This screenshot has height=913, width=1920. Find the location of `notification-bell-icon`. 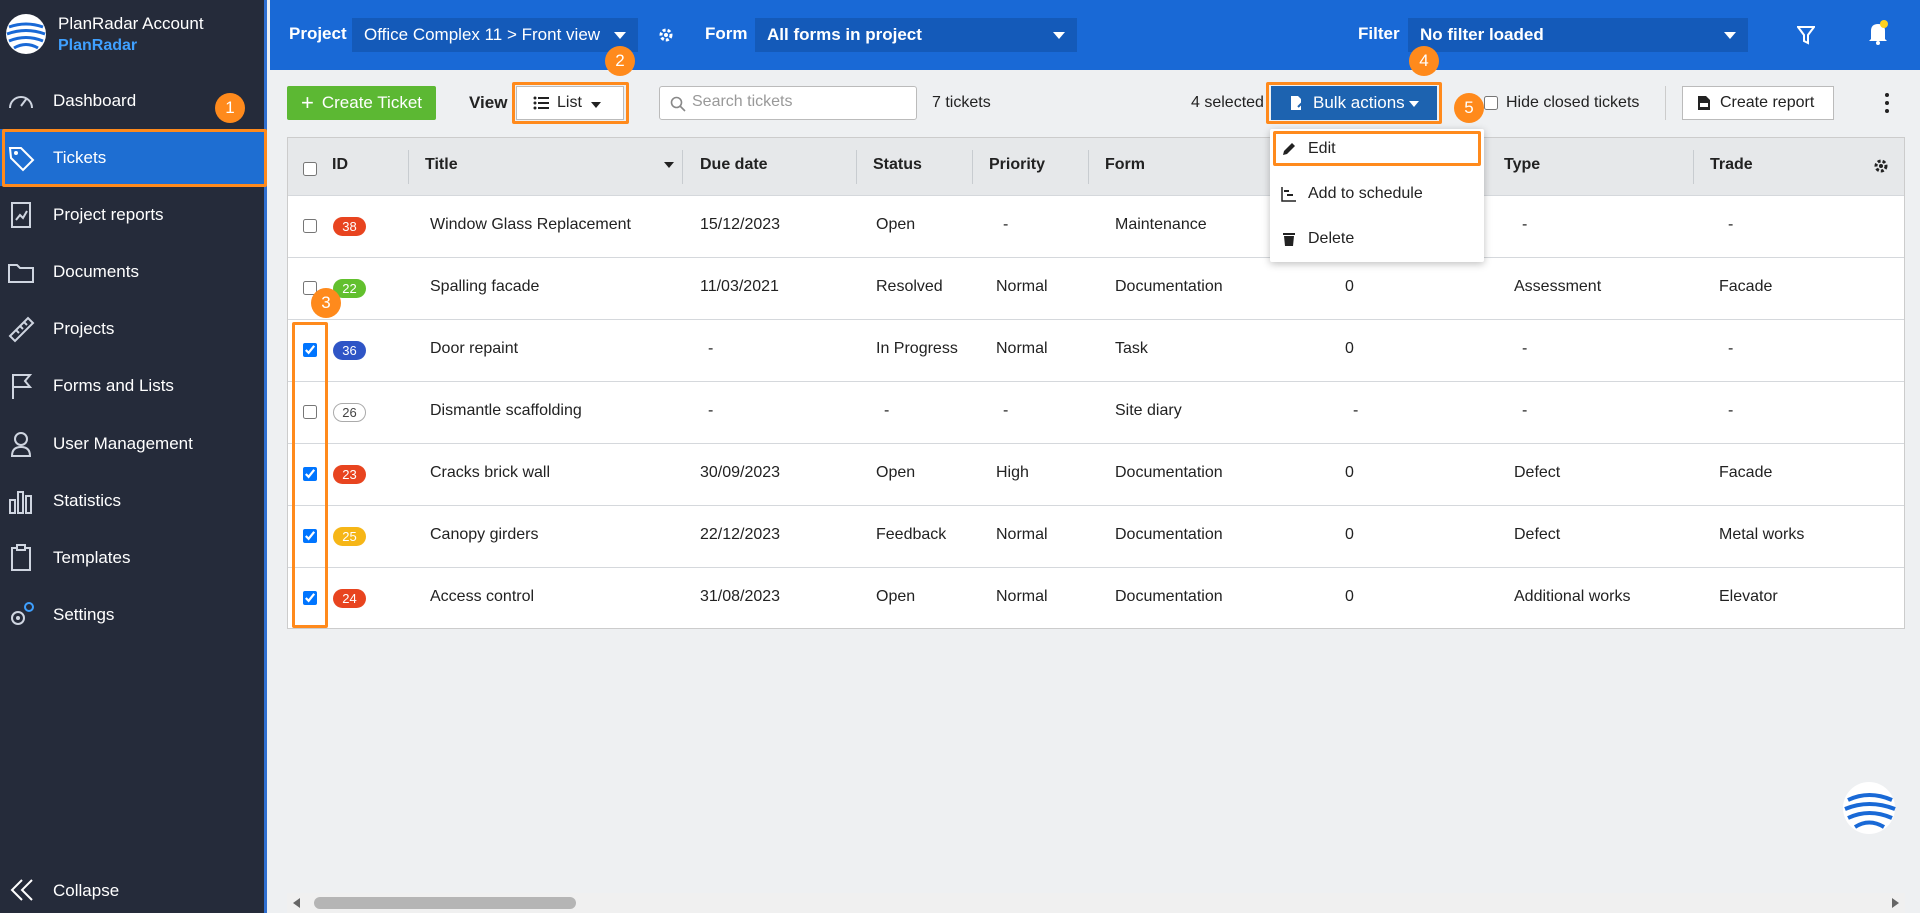

notification-bell-icon is located at coordinates (1878, 33).